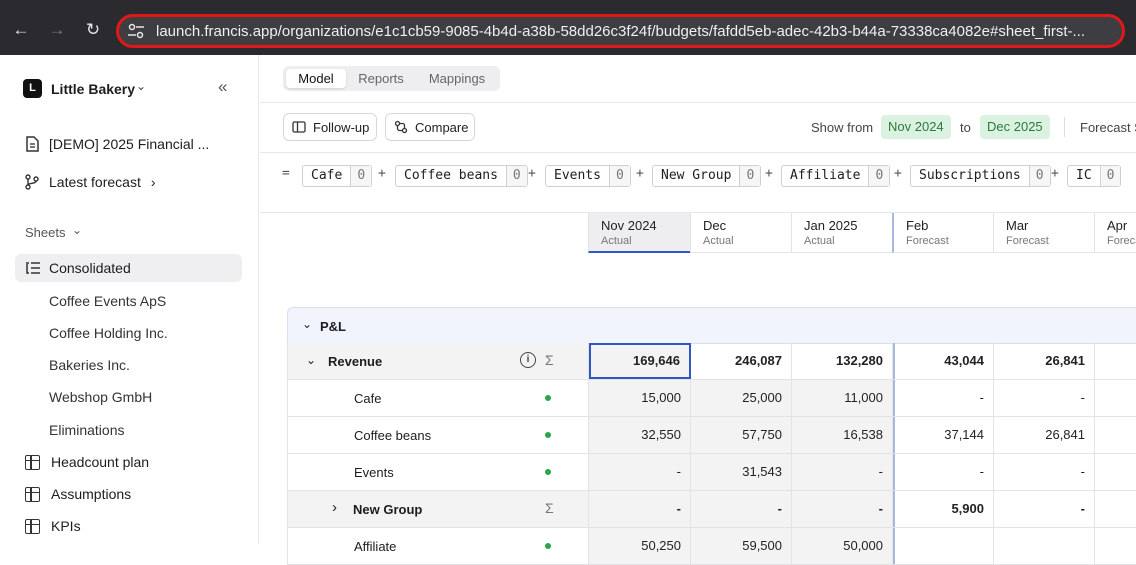  I want to click on tab-mappings: Mappings, so click(457, 78).